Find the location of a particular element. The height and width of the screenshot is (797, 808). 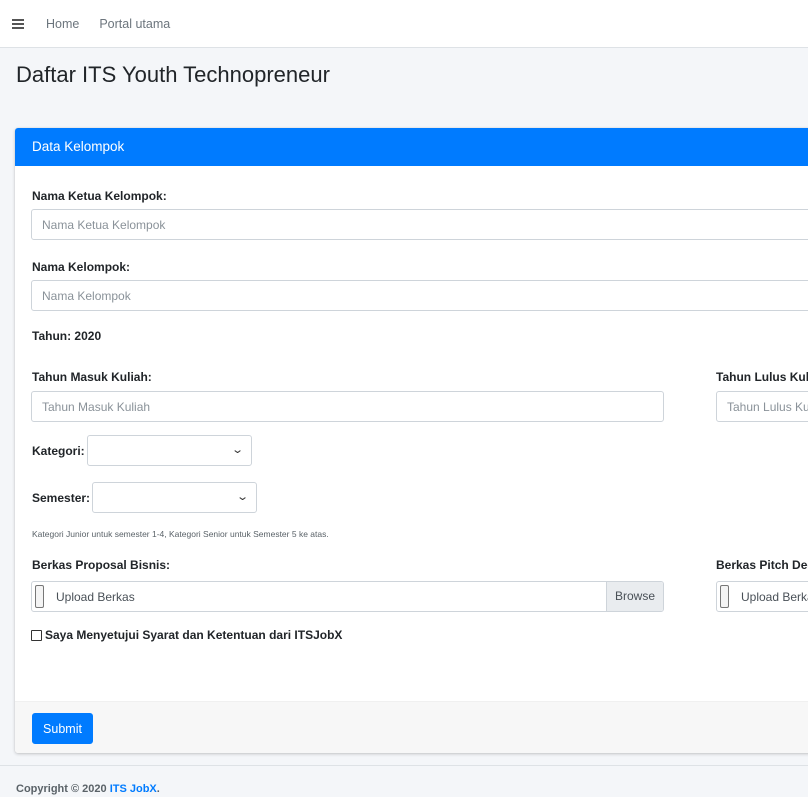

submit-button: Submit is located at coordinates (62, 728).